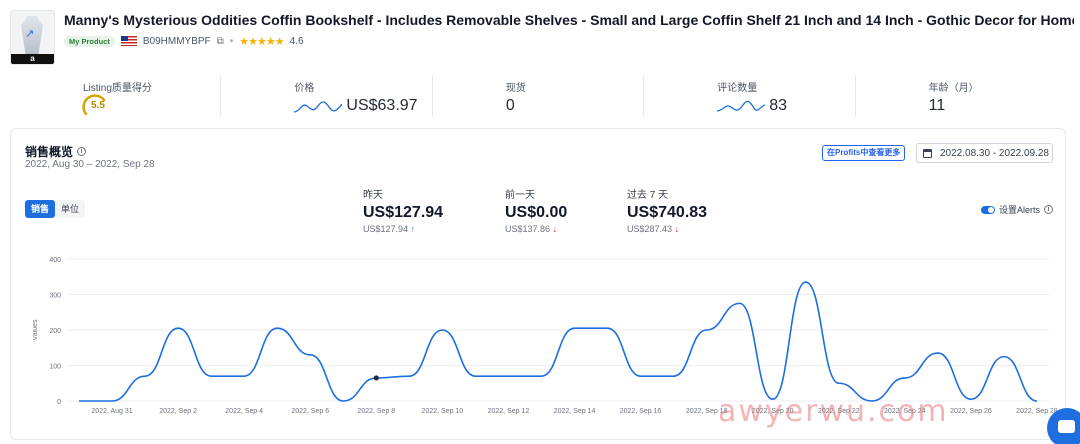  What do you see at coordinates (373, 195) in the screenshot?
I see `kpi-label: 昨天` at bounding box center [373, 195].